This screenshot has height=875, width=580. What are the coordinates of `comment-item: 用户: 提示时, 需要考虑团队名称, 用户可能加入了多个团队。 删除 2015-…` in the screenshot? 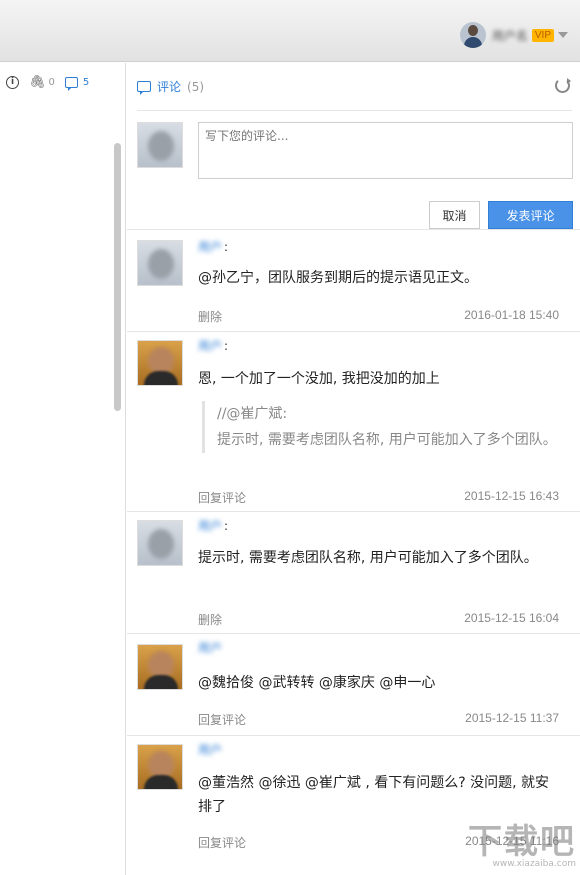 It's located at (353, 572).